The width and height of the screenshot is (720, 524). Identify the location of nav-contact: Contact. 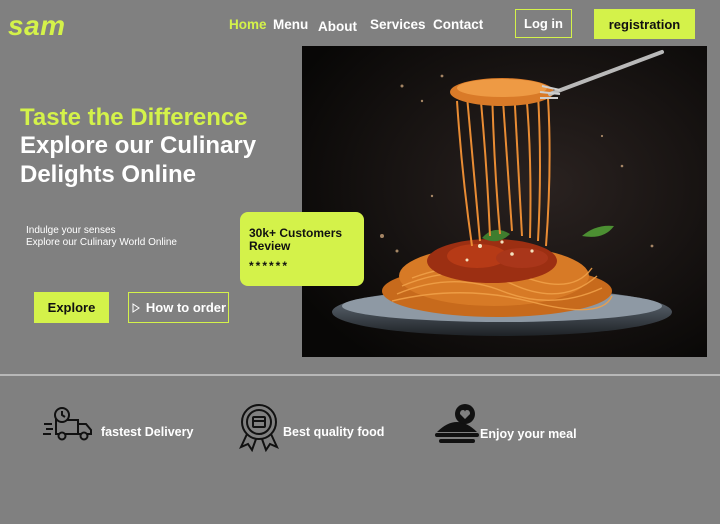
(458, 24).